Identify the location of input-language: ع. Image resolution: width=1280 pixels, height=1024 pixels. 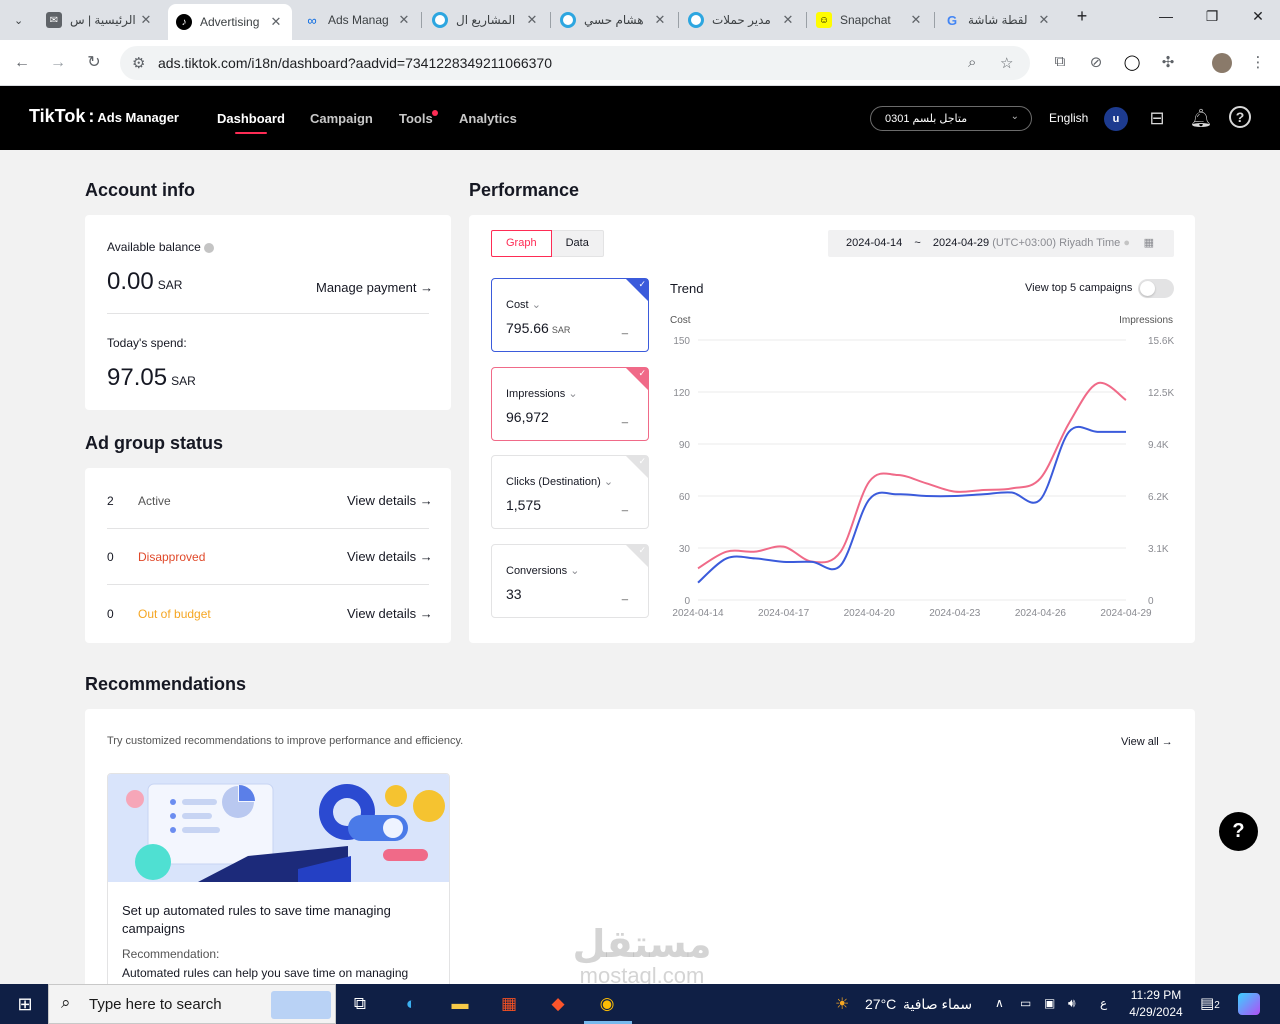
(1103, 1003).